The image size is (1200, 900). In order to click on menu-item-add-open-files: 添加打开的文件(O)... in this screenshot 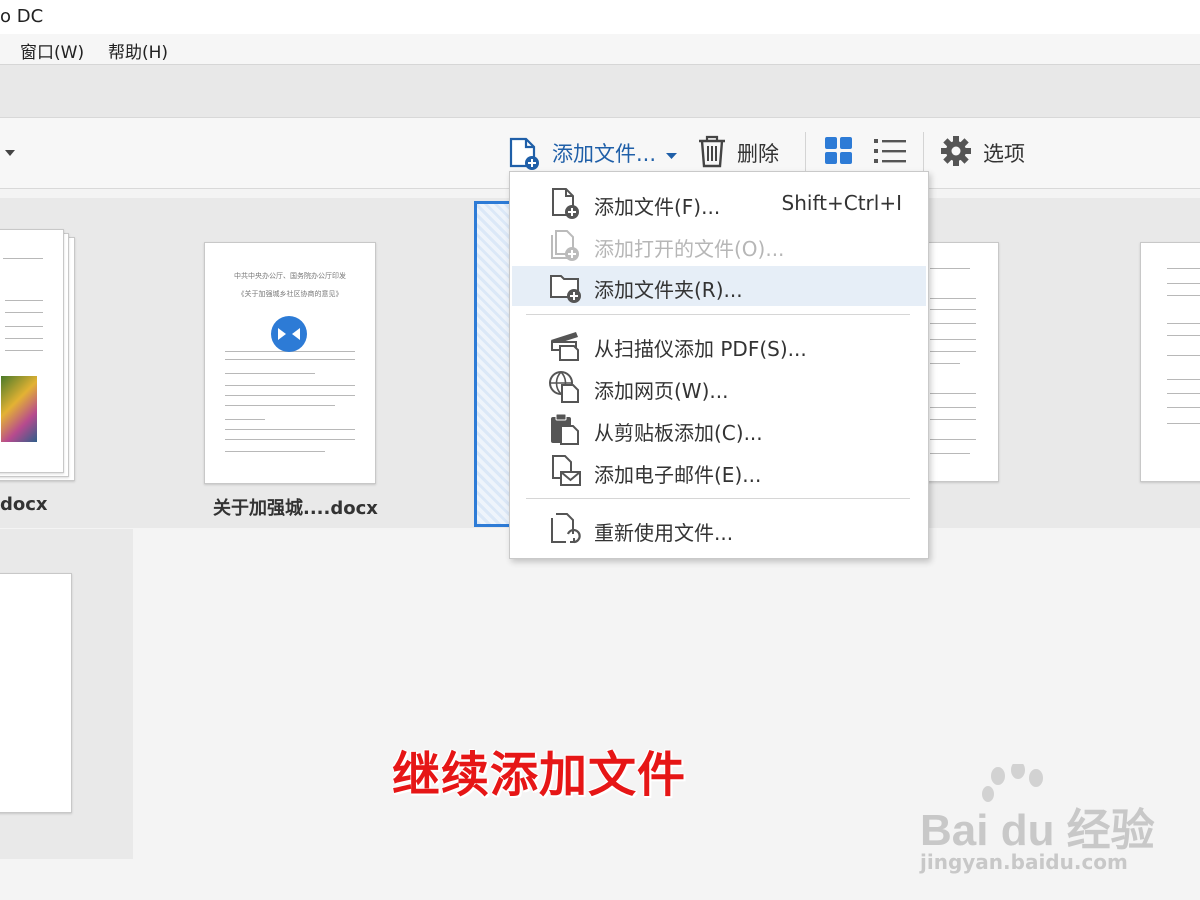, I will do `click(719, 245)`.